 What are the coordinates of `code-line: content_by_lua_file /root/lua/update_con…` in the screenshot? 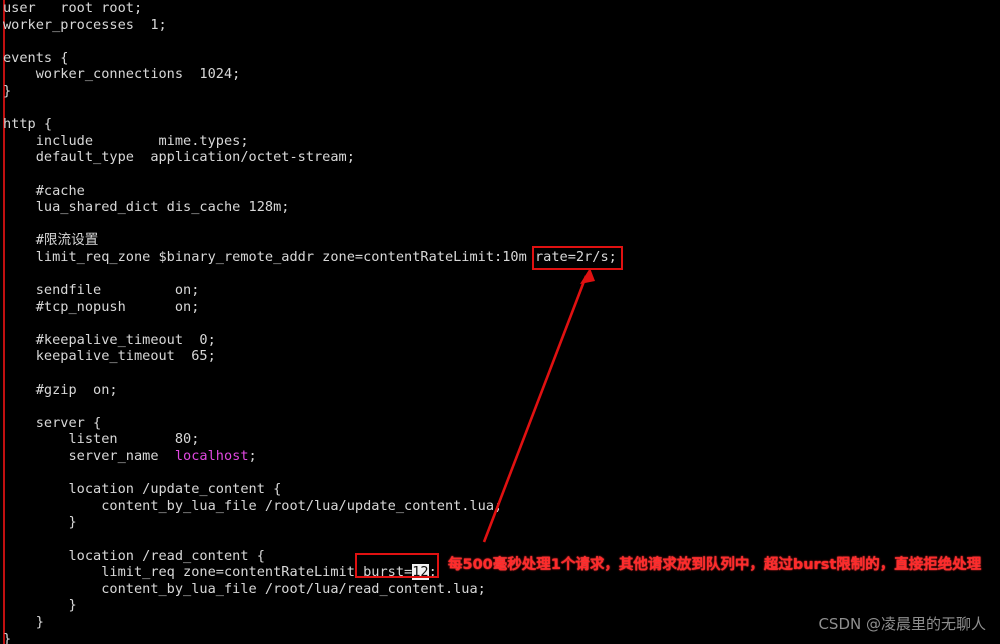 It's located at (253, 505).